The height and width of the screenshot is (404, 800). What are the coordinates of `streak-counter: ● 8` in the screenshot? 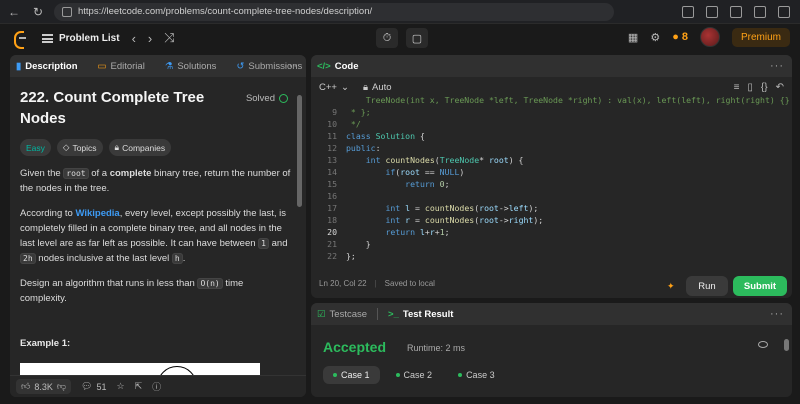 It's located at (680, 37).